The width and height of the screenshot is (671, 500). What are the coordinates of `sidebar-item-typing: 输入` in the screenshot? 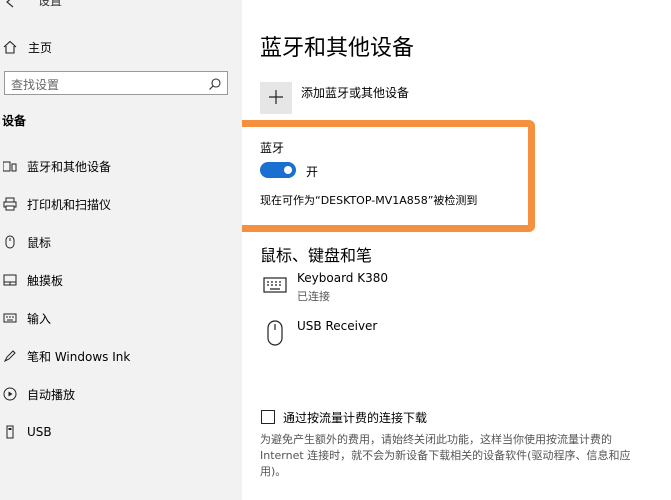 It's located at (121, 318).